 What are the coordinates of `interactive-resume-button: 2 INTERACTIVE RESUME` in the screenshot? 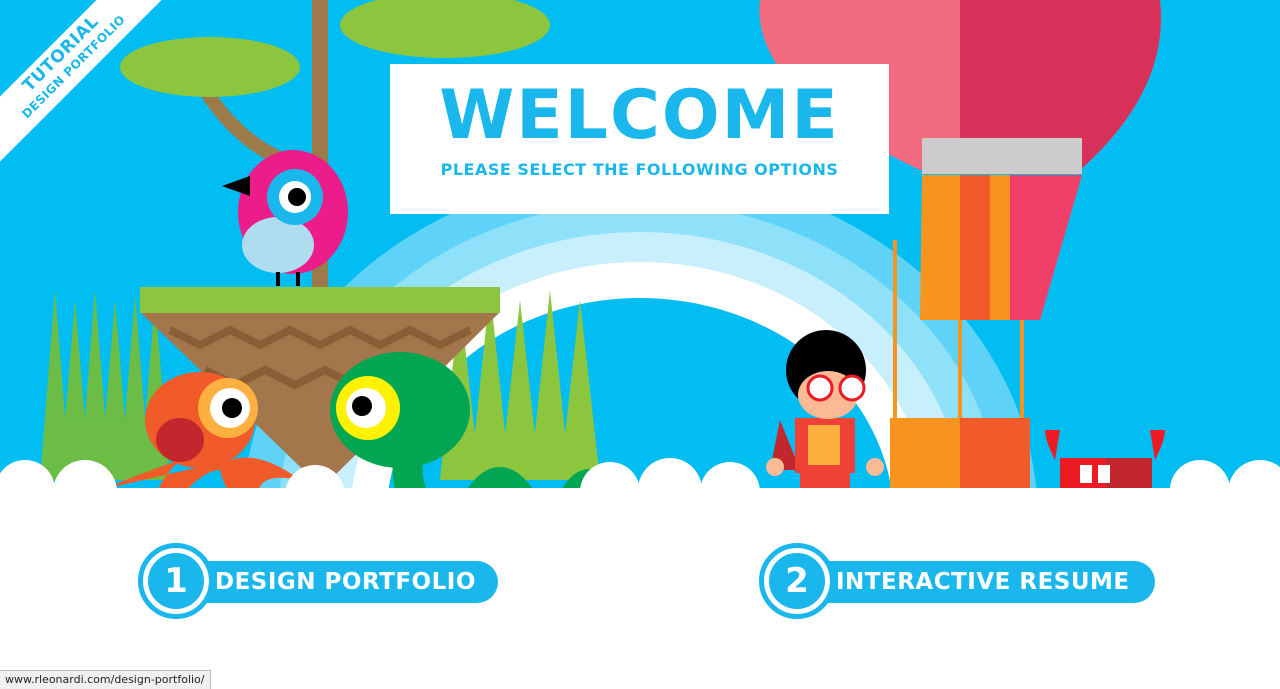 It's located at (957, 581).